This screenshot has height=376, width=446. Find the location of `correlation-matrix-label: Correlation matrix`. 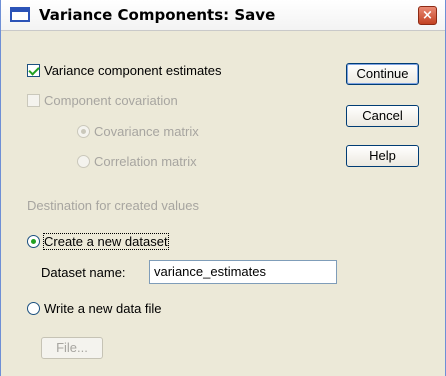

correlation-matrix-label: Correlation matrix is located at coordinates (145, 161).